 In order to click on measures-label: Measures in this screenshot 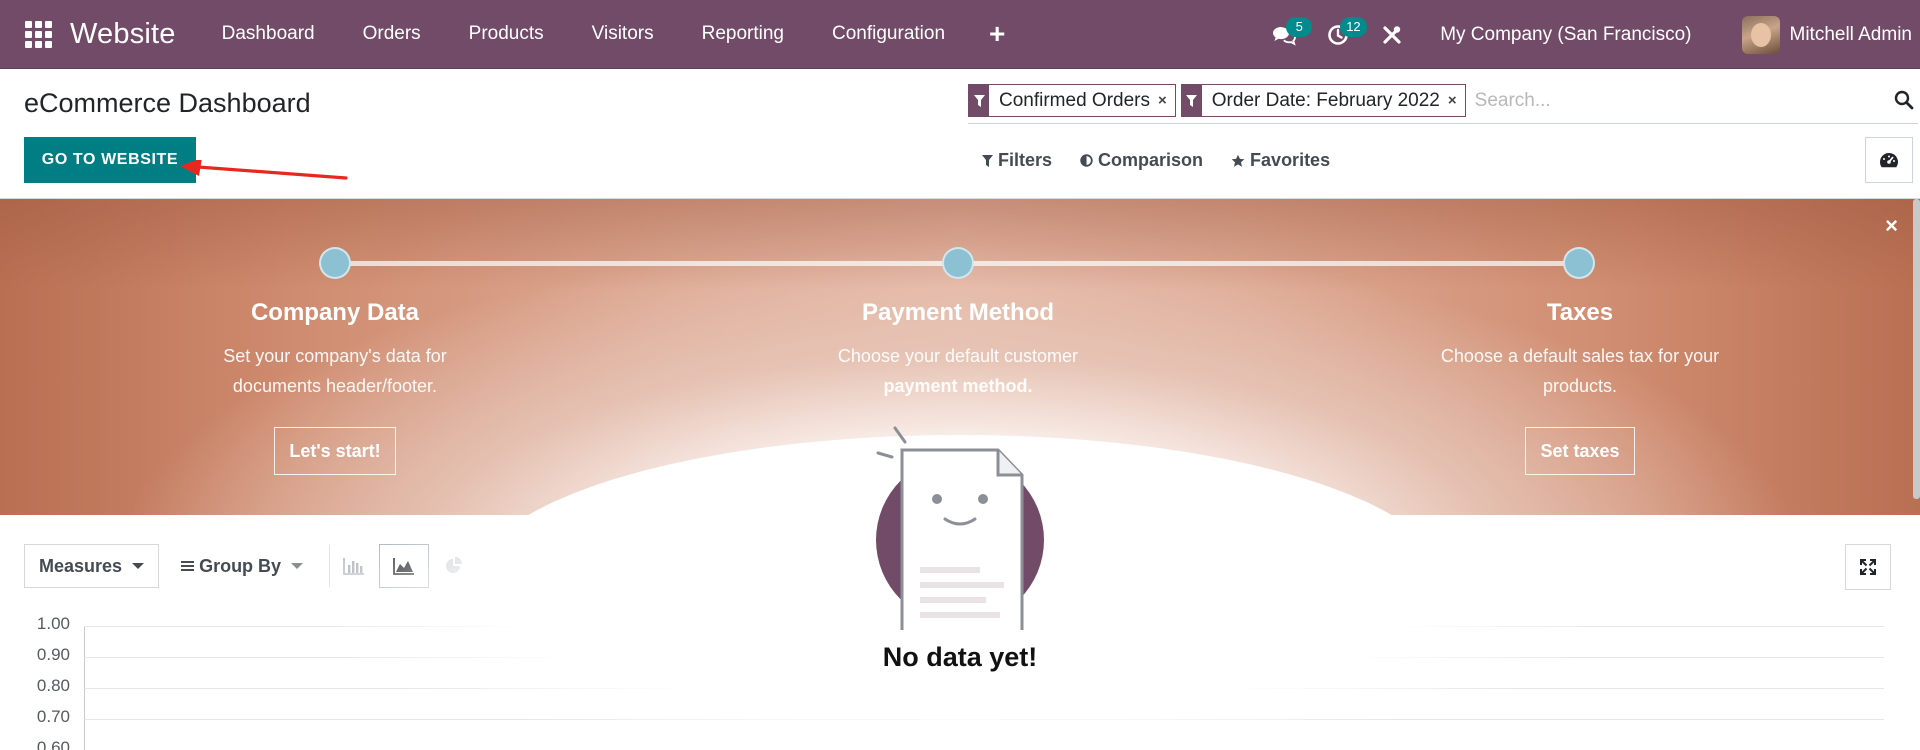, I will do `click(81, 565)`.